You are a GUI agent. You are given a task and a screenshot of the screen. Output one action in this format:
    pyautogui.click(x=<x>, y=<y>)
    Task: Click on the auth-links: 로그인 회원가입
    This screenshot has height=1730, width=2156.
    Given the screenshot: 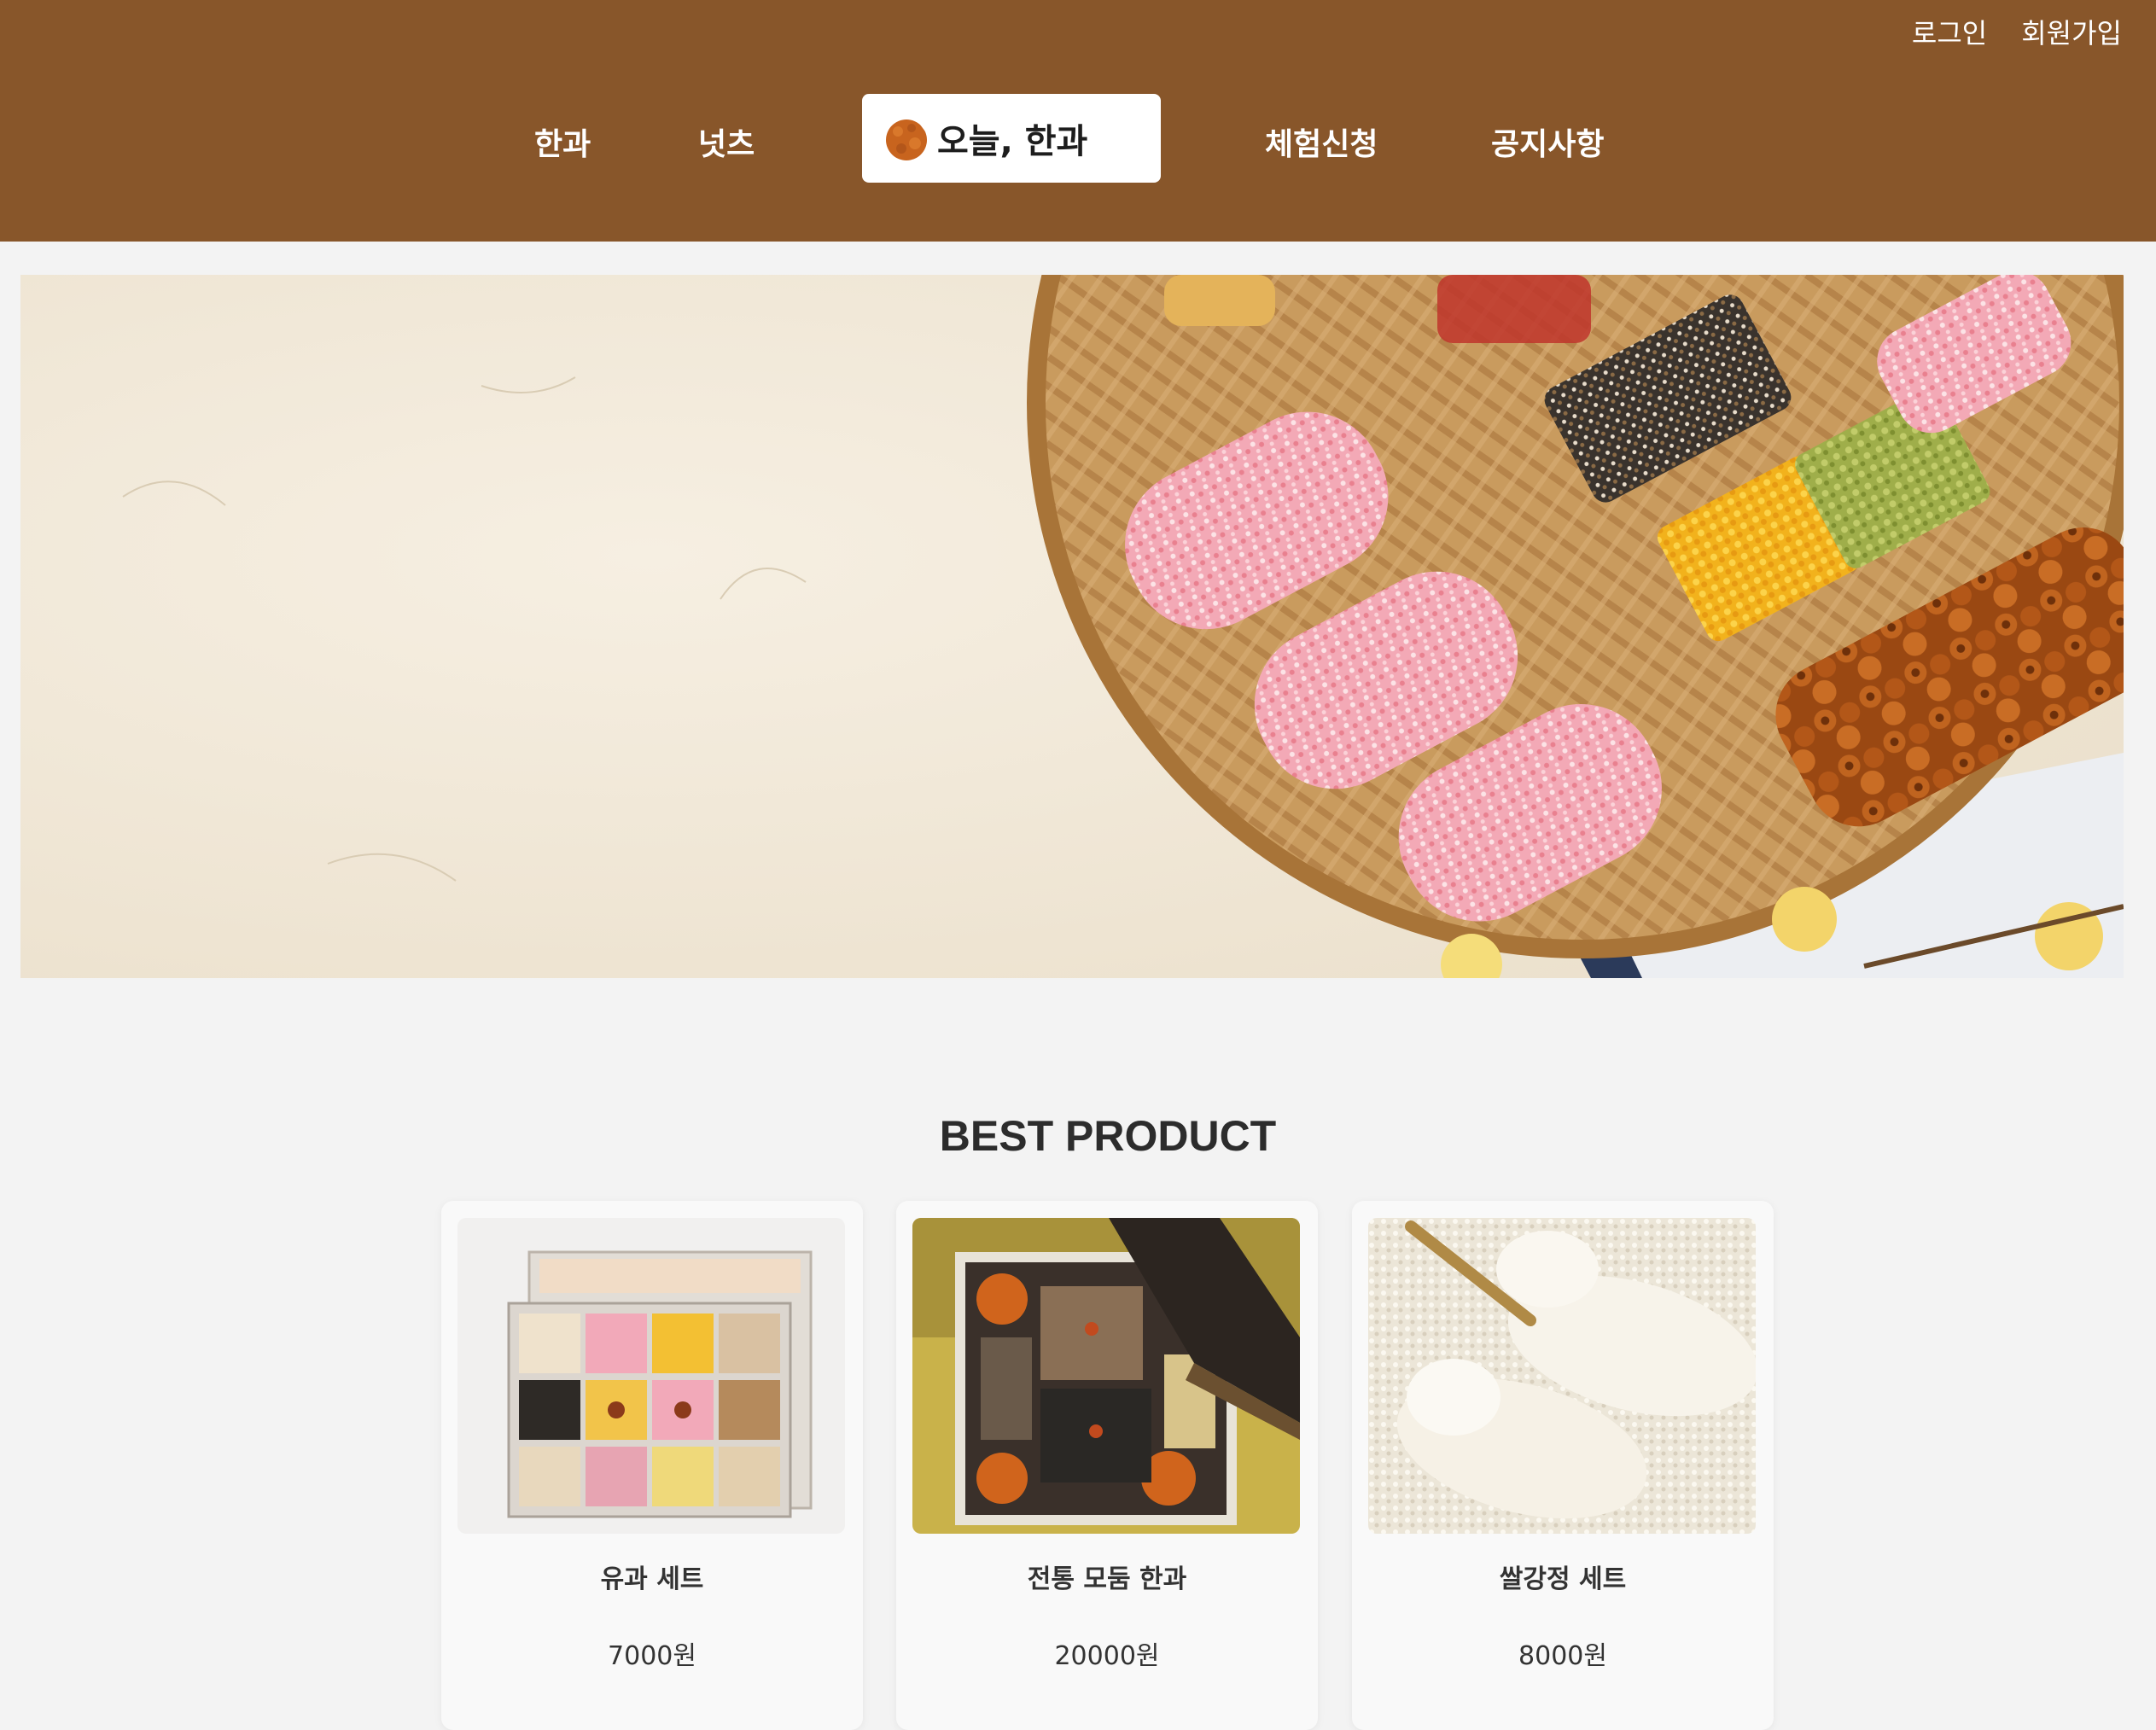 What is the action you would take?
    pyautogui.click(x=2017, y=31)
    